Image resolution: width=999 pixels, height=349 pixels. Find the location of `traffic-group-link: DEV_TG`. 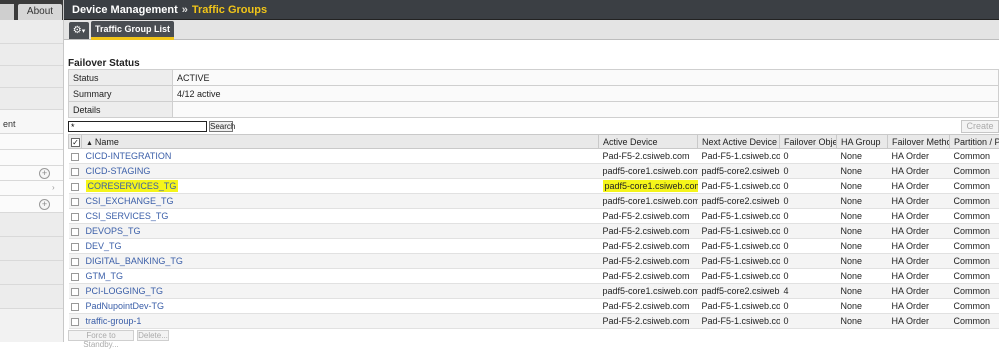

traffic-group-link: DEV_TG is located at coordinates (104, 246).